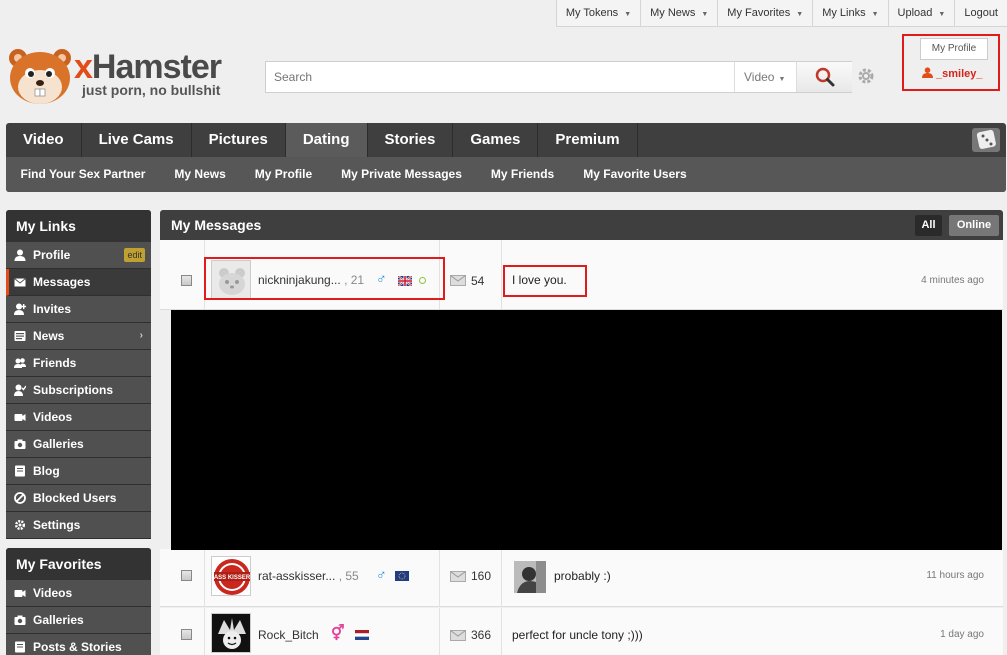 The width and height of the screenshot is (1007, 655). Describe the element at coordinates (954, 49) in the screenshot. I see `my-profile-button: My Profile` at that location.